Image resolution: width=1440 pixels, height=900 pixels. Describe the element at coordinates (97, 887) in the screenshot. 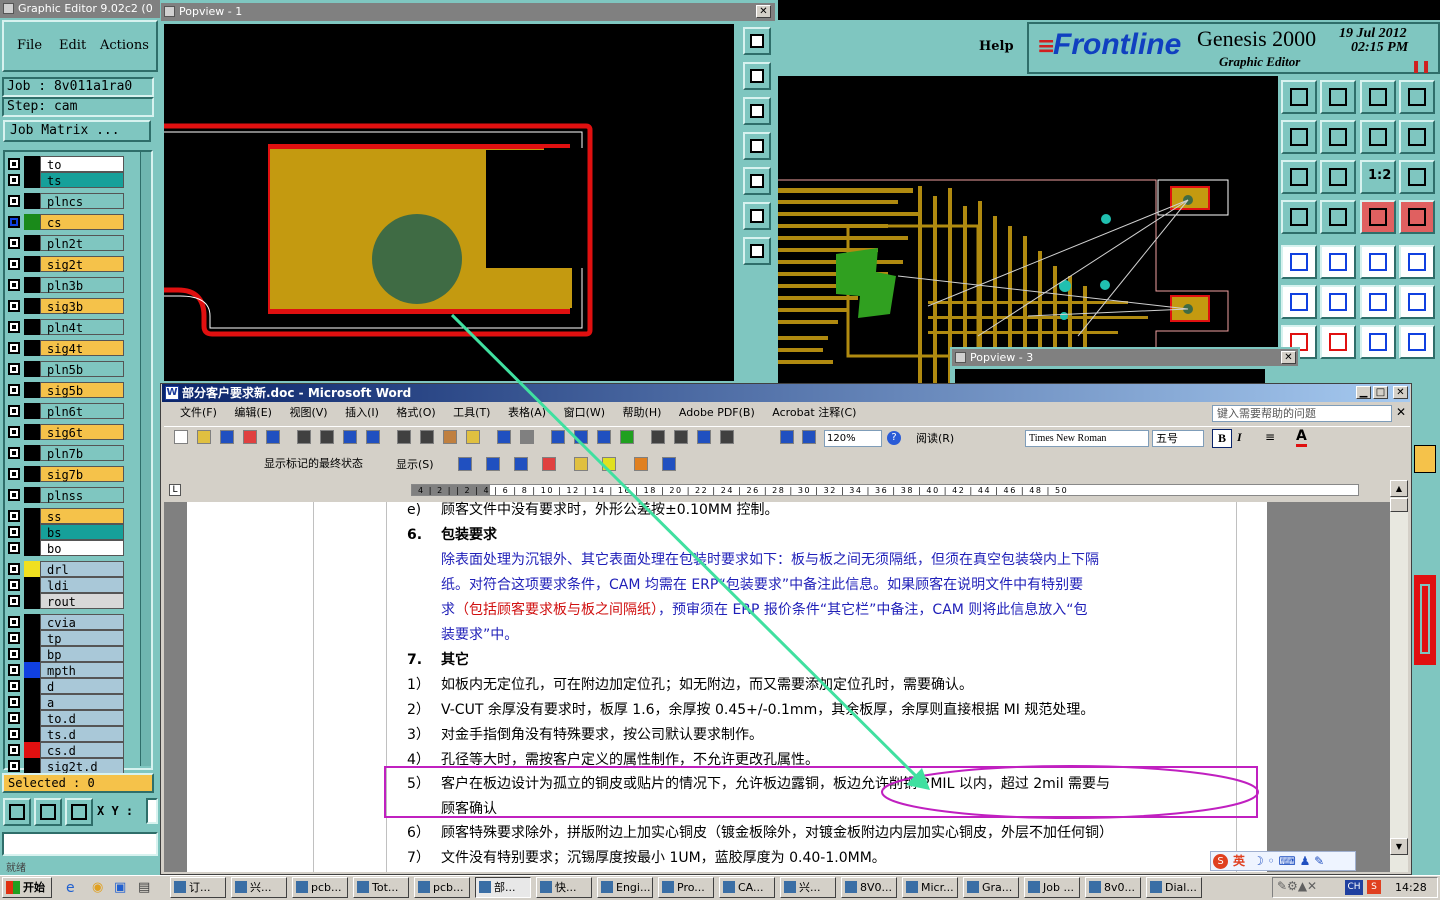

I see `media-icon: ◉` at that location.